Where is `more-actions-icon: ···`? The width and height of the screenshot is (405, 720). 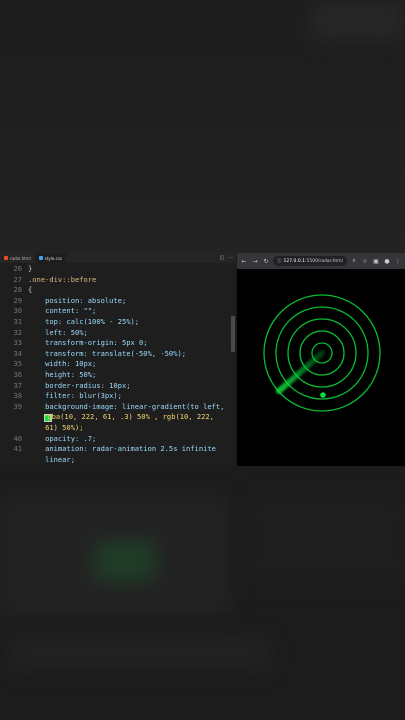
more-actions-icon: ··· is located at coordinates (230, 258).